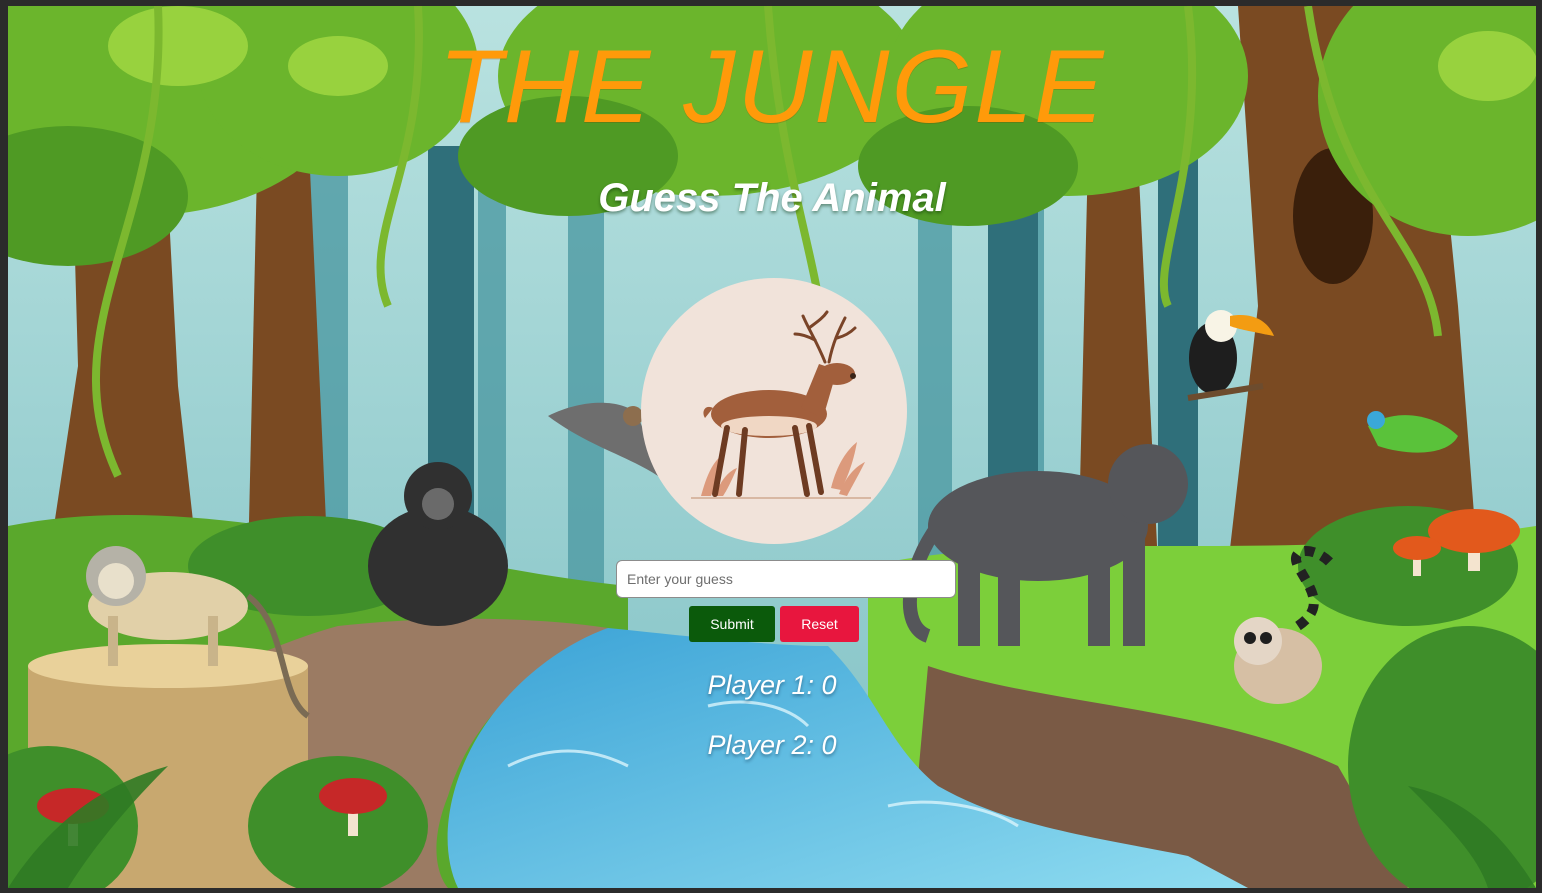 This screenshot has width=1542, height=893. Describe the element at coordinates (772, 198) in the screenshot. I see `game-subtitle: Guess The Animal` at that location.